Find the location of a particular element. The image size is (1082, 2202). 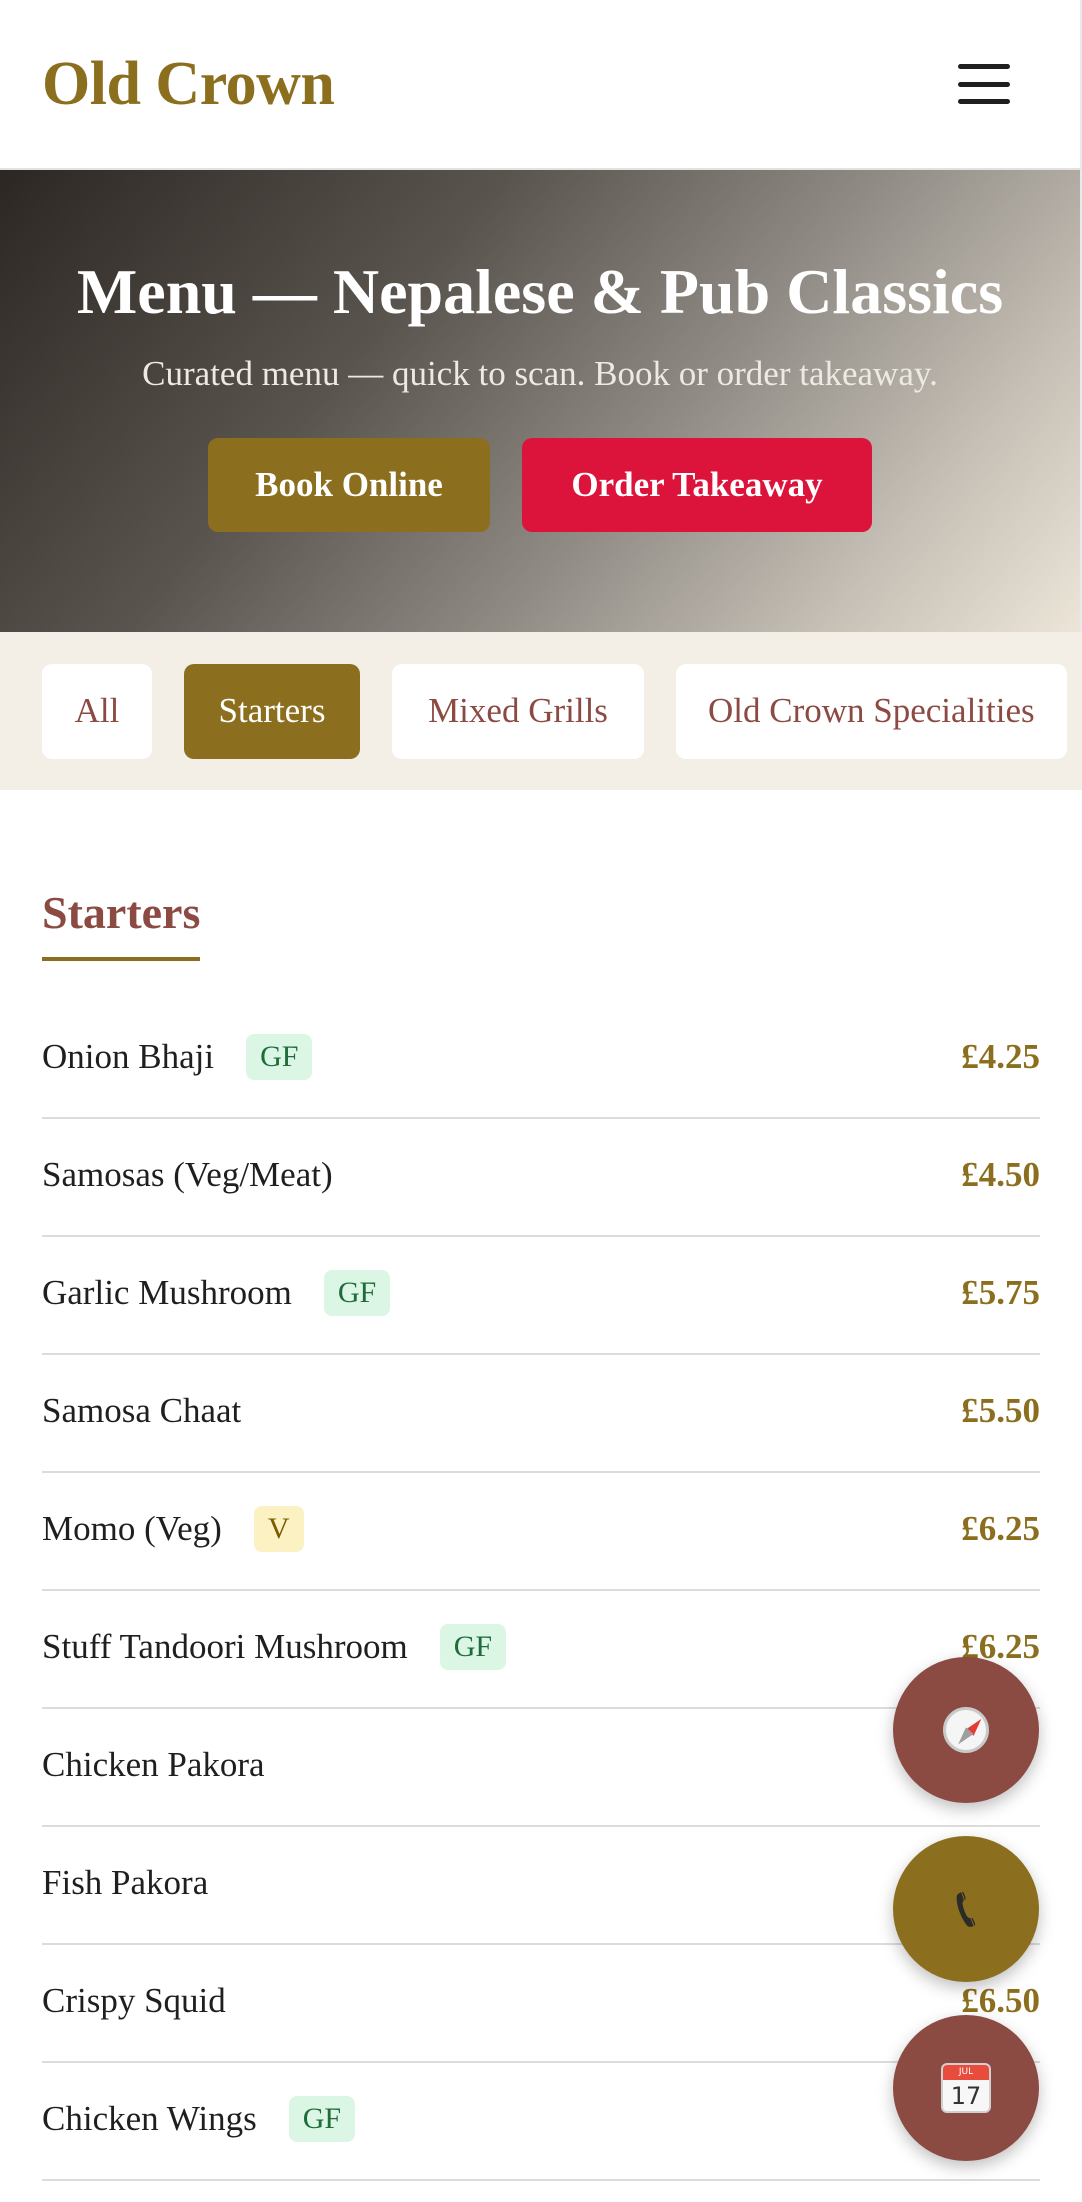

menu-item: Chicken Pakora is located at coordinates (541, 1768).